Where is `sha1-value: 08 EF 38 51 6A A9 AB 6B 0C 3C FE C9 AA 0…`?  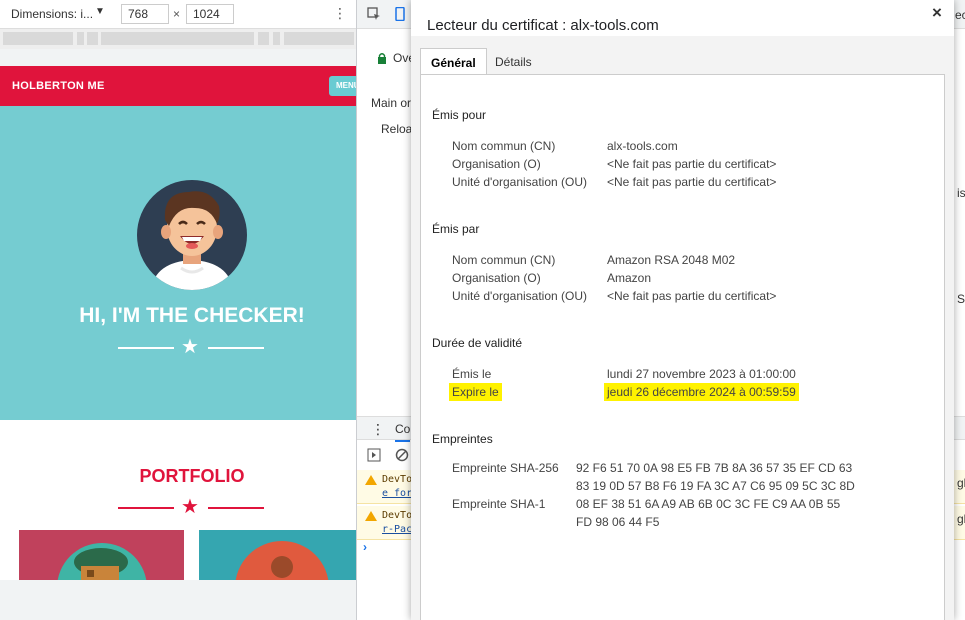
sha1-value: 08 EF 38 51 6A A9 AB 6B 0C 3C FE C9 AA 0… is located at coordinates (708, 513).